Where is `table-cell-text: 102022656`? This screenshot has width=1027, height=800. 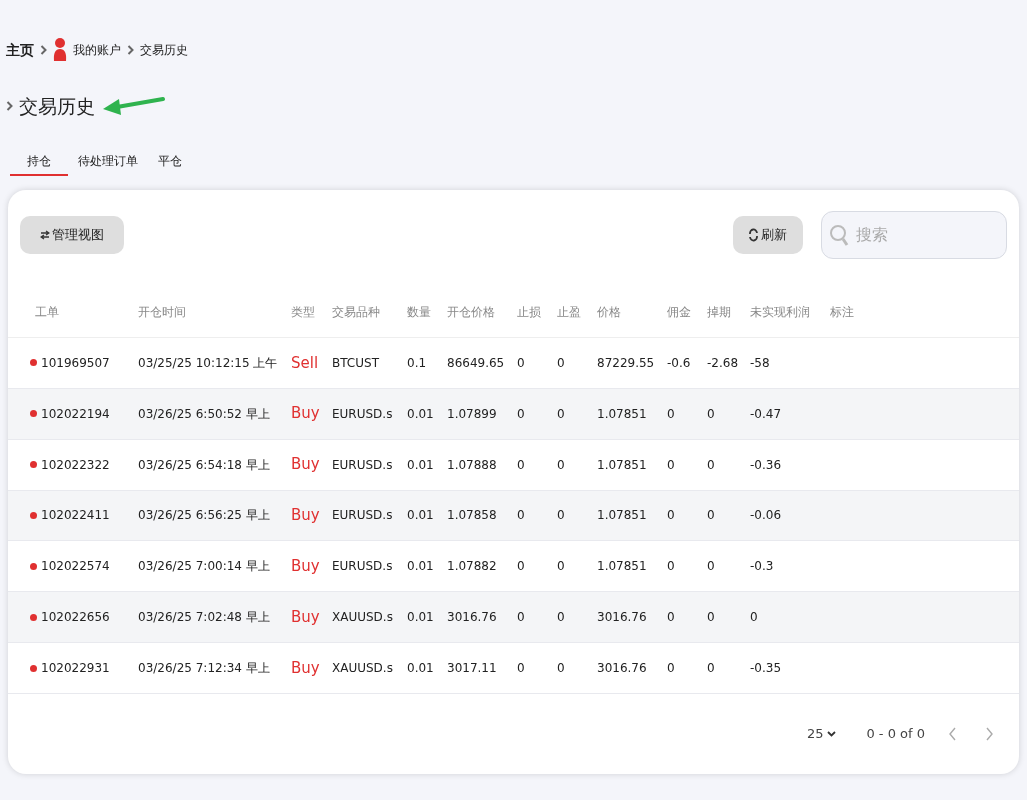 table-cell-text: 102022656 is located at coordinates (75, 618).